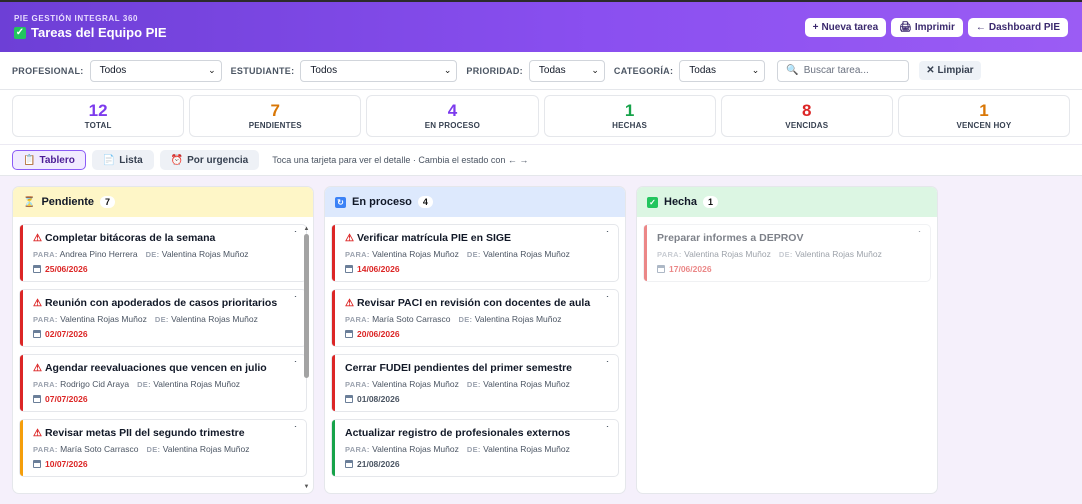 This screenshot has width=1082, height=504. Describe the element at coordinates (787, 202) in the screenshot. I see `column-header: ✓ Hecha 1` at that location.